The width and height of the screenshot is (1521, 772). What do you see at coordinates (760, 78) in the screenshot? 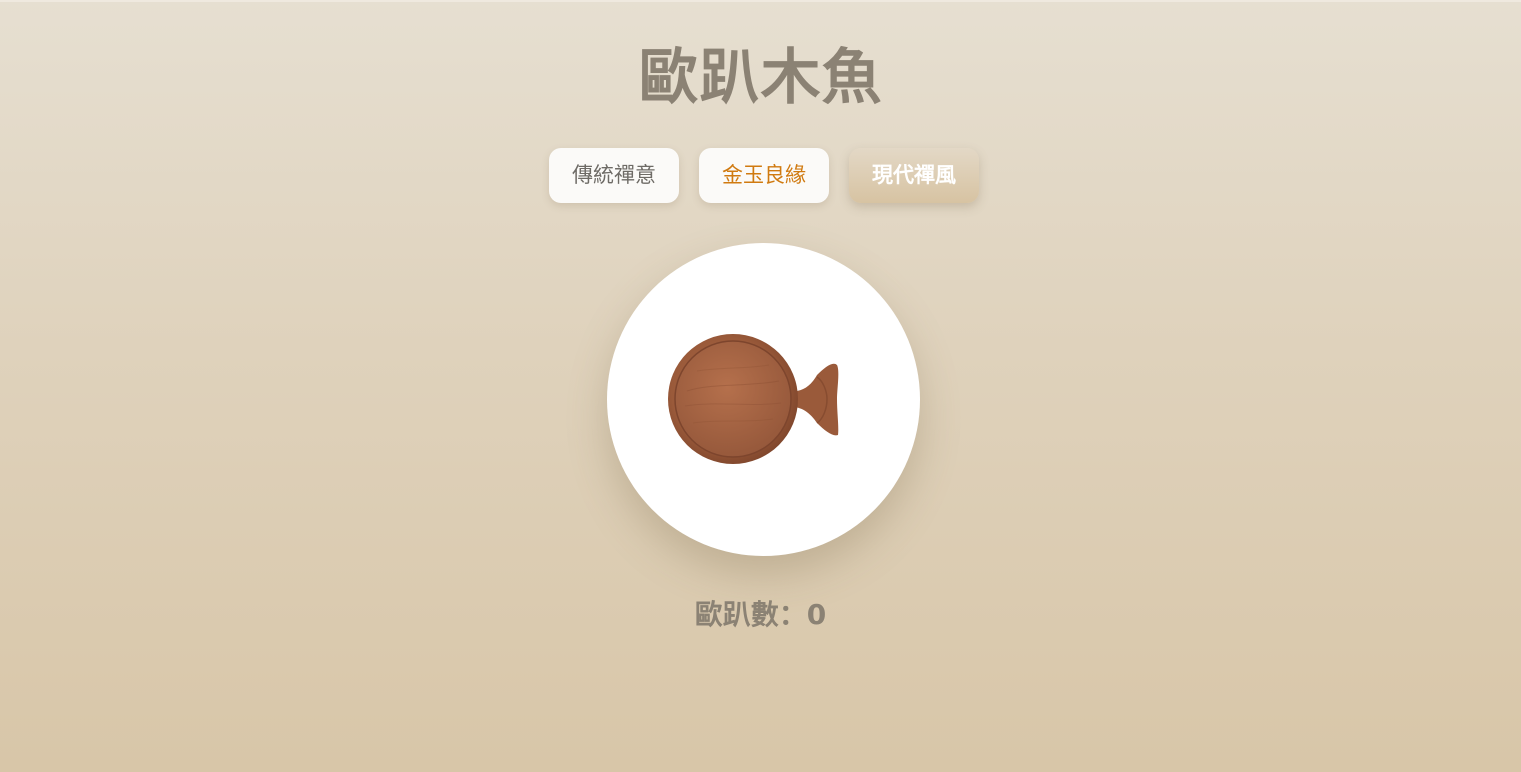
I see `page-title: 歐趴木魚` at bounding box center [760, 78].